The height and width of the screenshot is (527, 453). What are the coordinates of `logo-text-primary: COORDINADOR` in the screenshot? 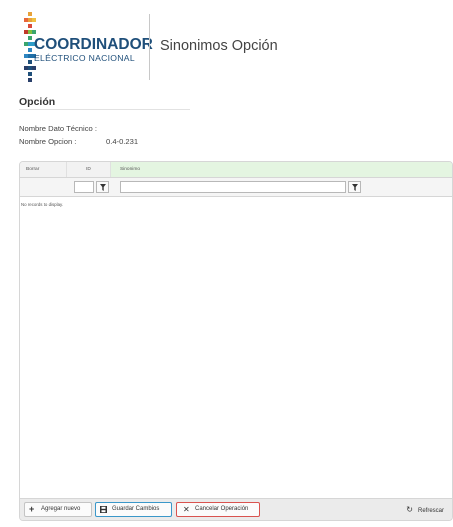 It's located at (93, 44).